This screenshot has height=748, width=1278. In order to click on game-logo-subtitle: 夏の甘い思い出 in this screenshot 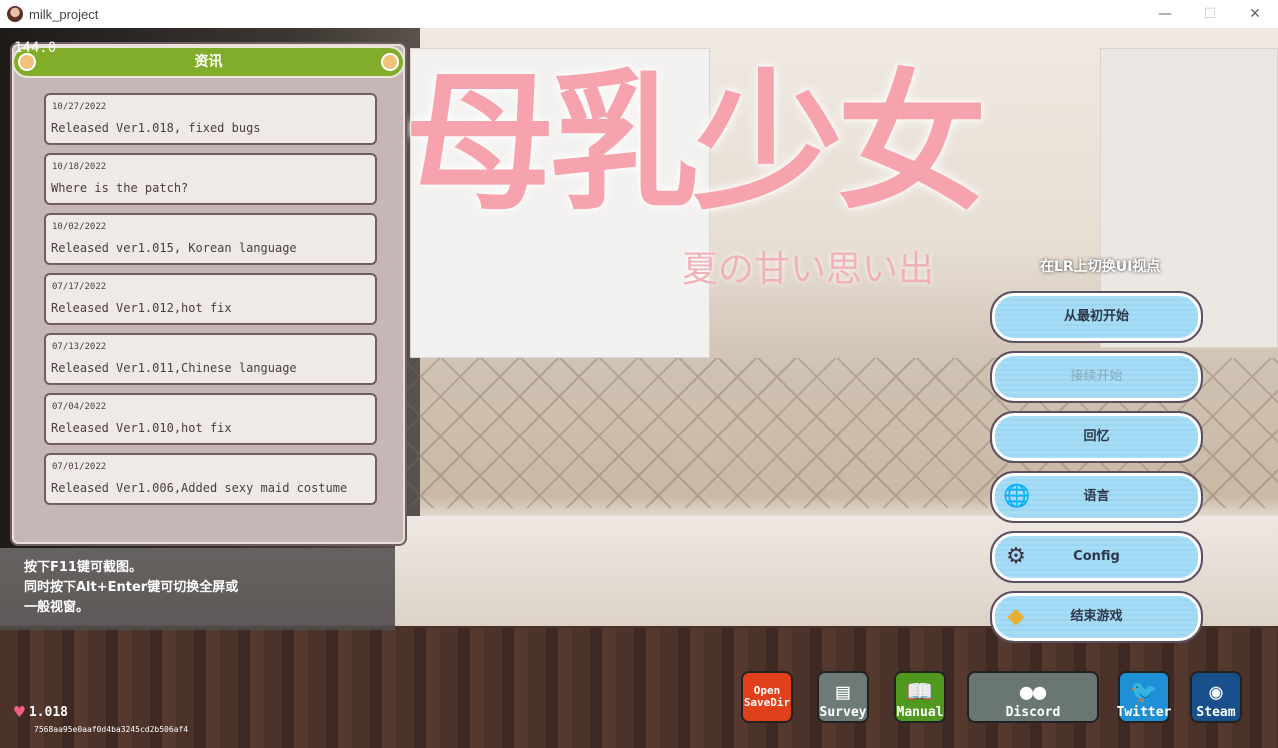, I will do `click(808, 269)`.